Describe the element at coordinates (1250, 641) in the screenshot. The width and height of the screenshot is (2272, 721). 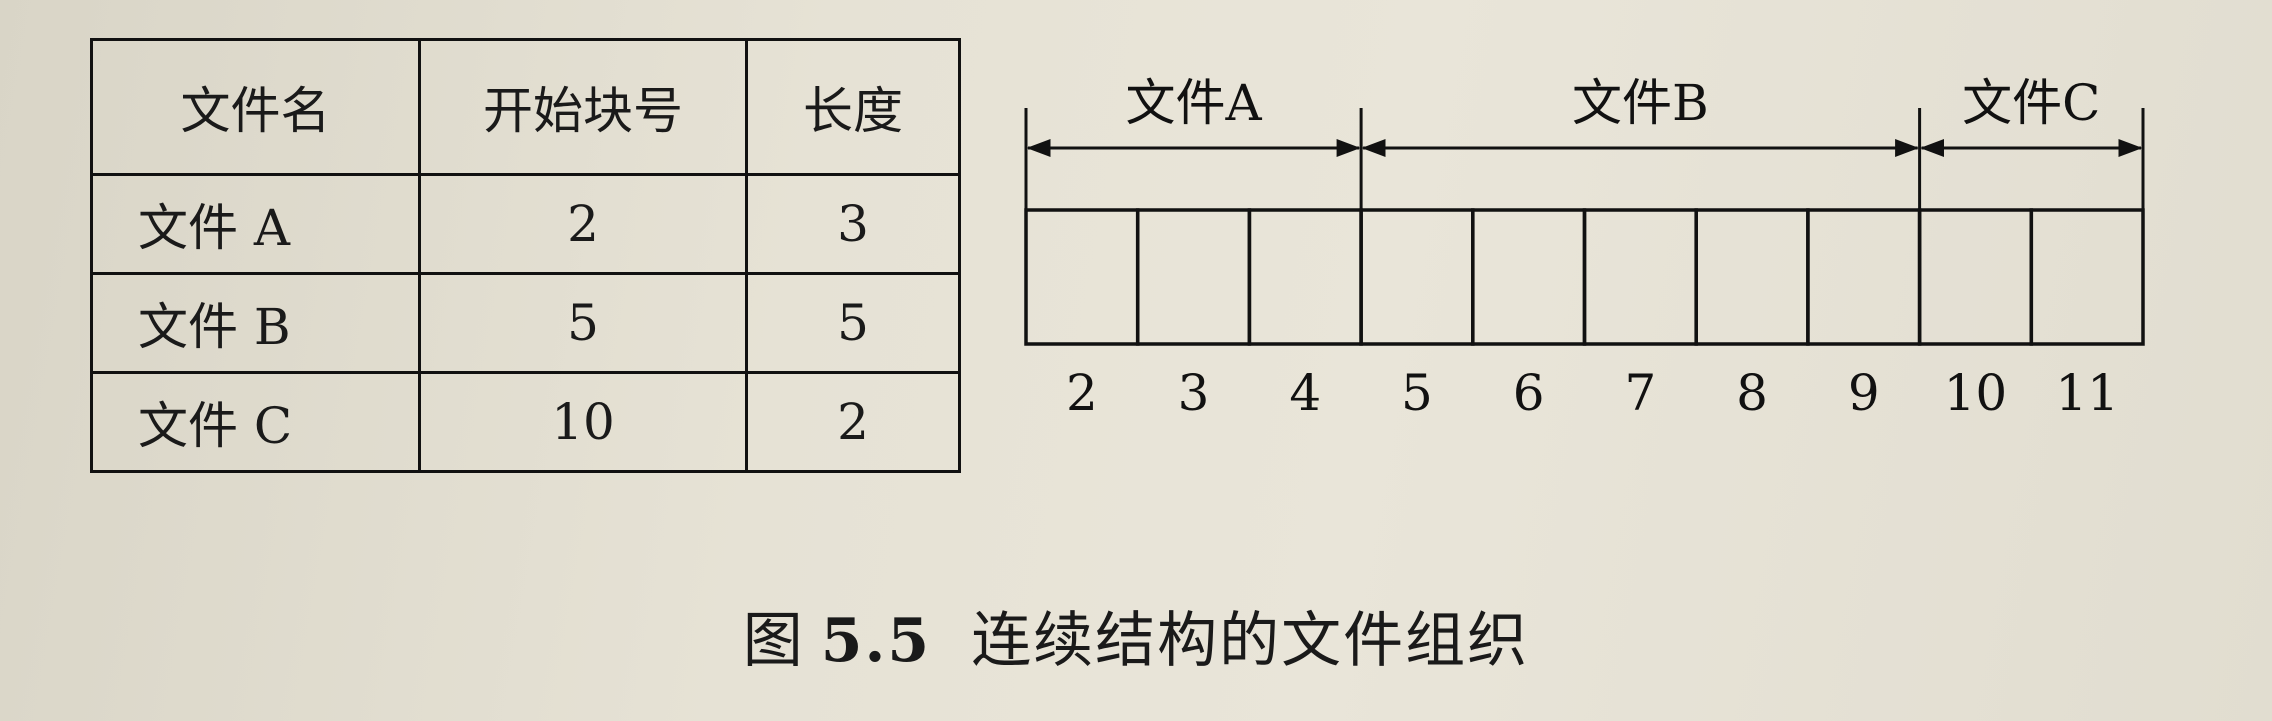
I see `caption-text: 连续结构的文件组织` at that location.